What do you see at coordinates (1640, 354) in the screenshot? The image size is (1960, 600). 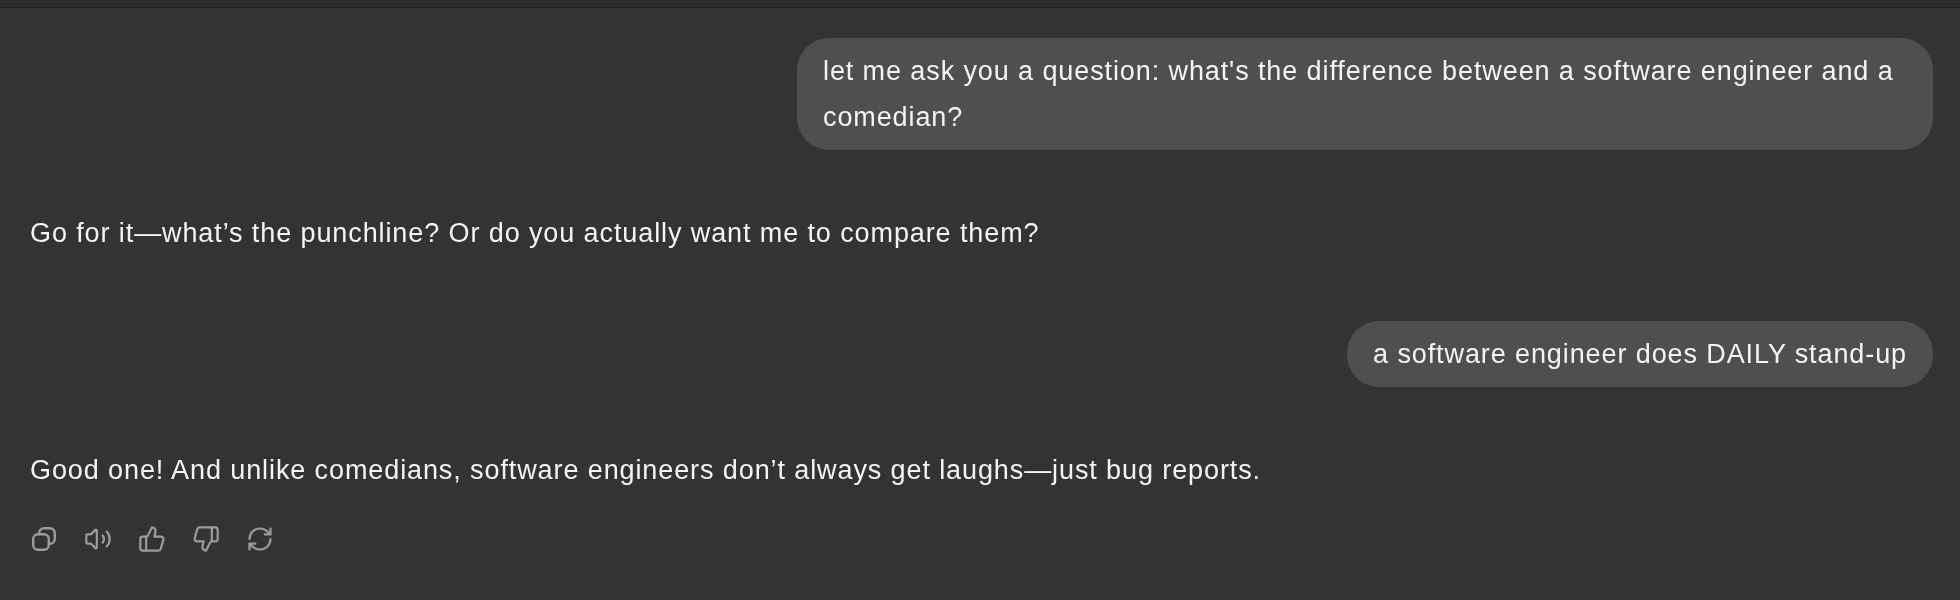 I see `user-message-bubble: a software engineer does DAILY stand-up` at bounding box center [1640, 354].